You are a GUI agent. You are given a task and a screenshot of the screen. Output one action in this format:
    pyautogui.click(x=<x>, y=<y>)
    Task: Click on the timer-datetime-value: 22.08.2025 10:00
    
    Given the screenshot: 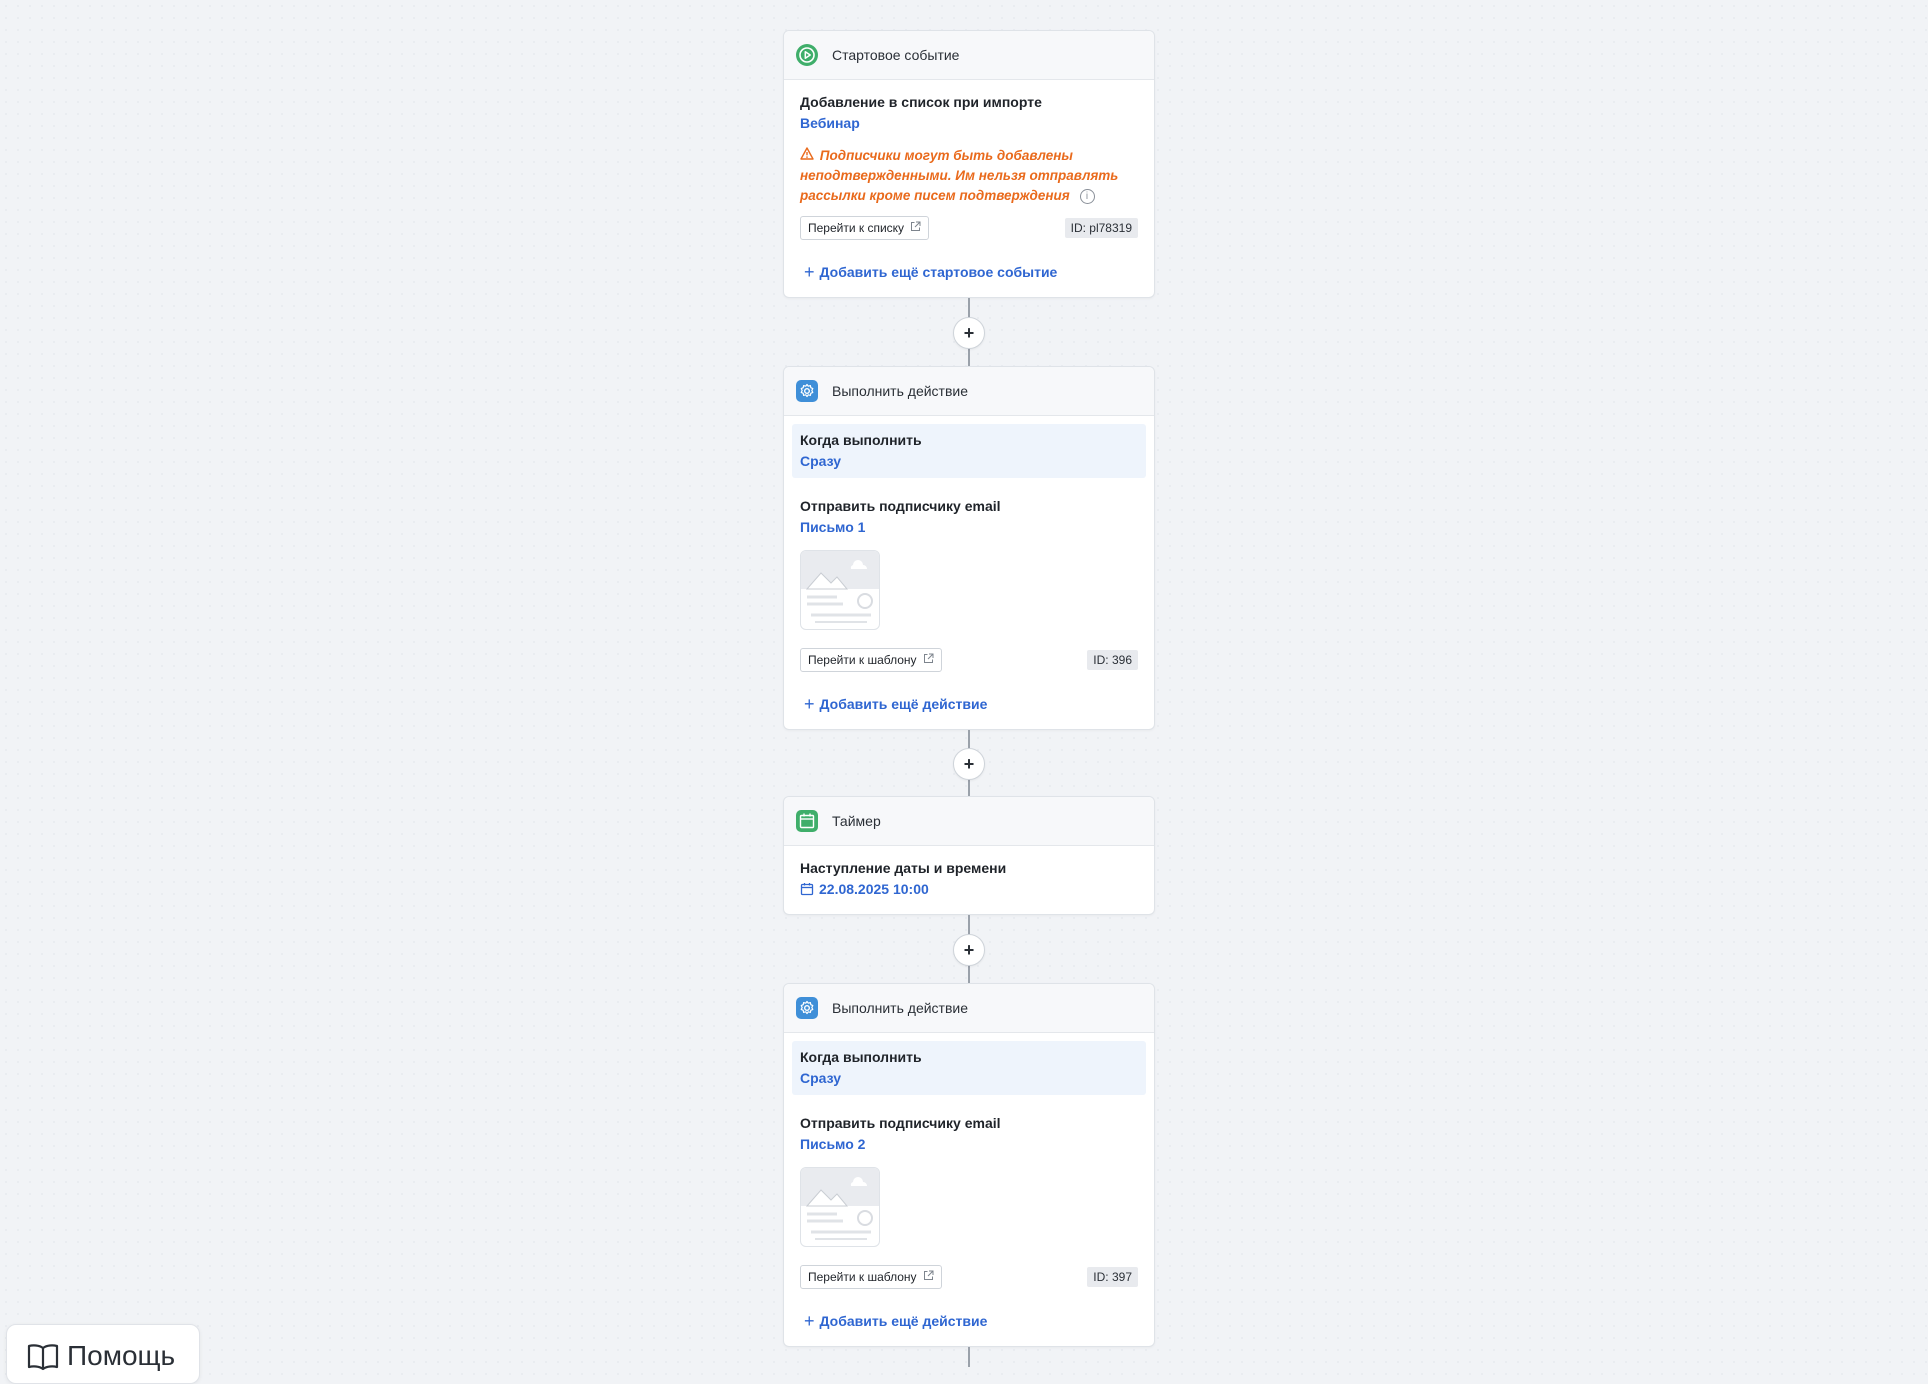 What is the action you would take?
    pyautogui.click(x=874, y=889)
    